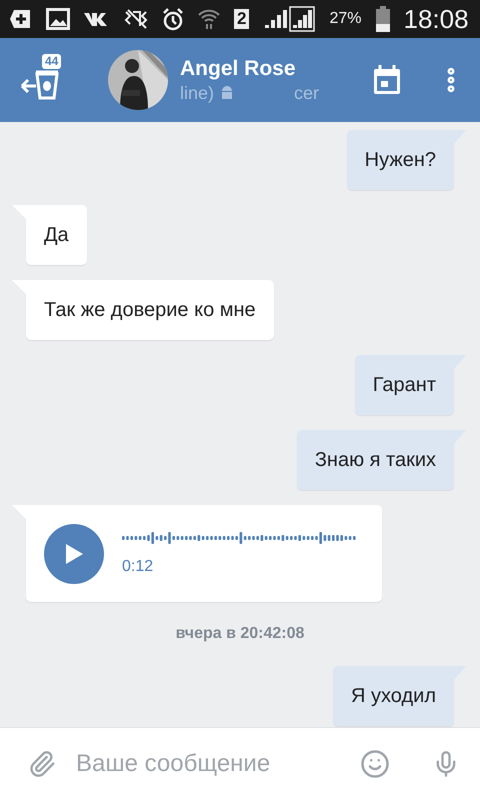  Describe the element at coordinates (240, 634) in the screenshot. I see `date-separator: вчера в 20:42:08` at that location.